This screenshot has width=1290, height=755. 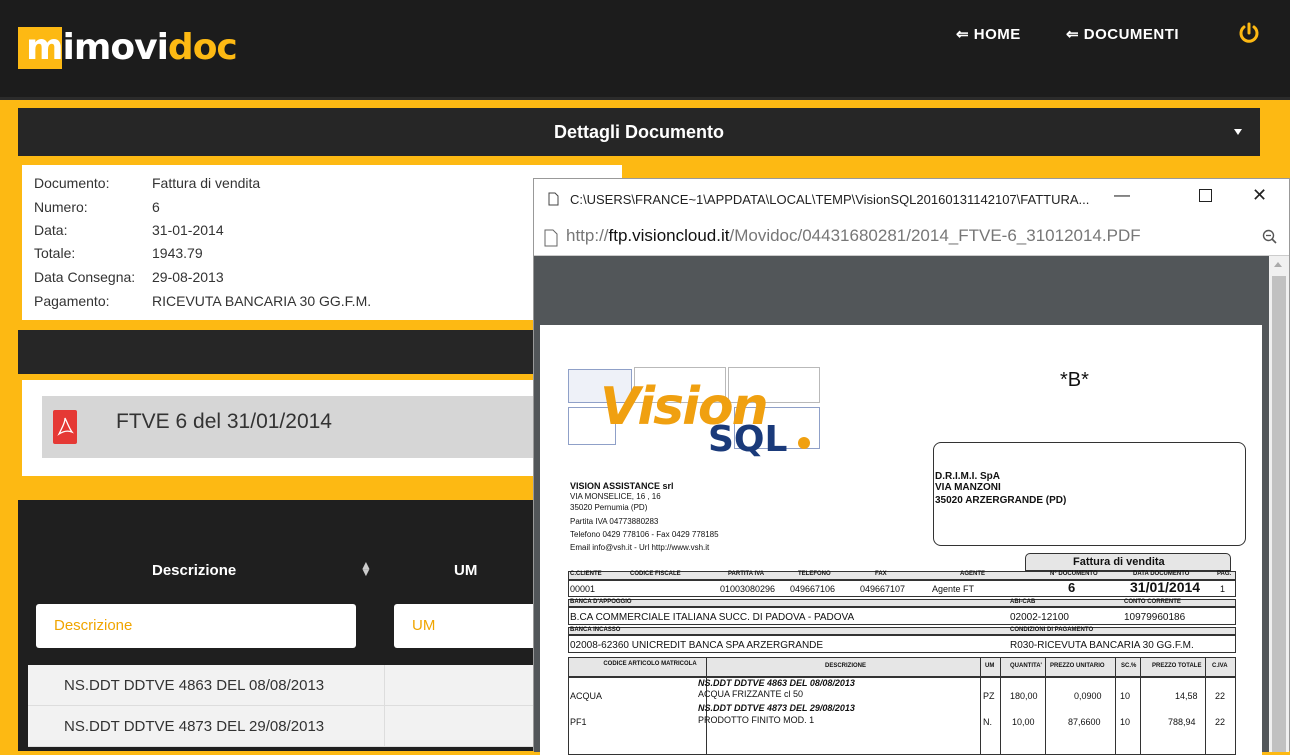 I want to click on sender-name: VISION ASSISTANCE srl, so click(x=622, y=486).